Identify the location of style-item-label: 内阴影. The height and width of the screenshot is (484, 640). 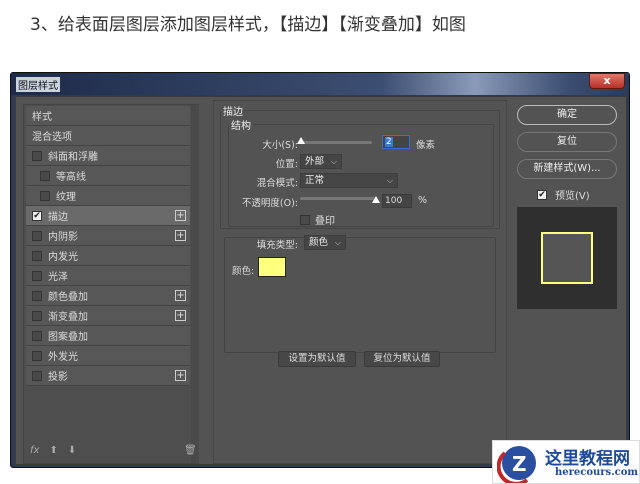
(63, 237).